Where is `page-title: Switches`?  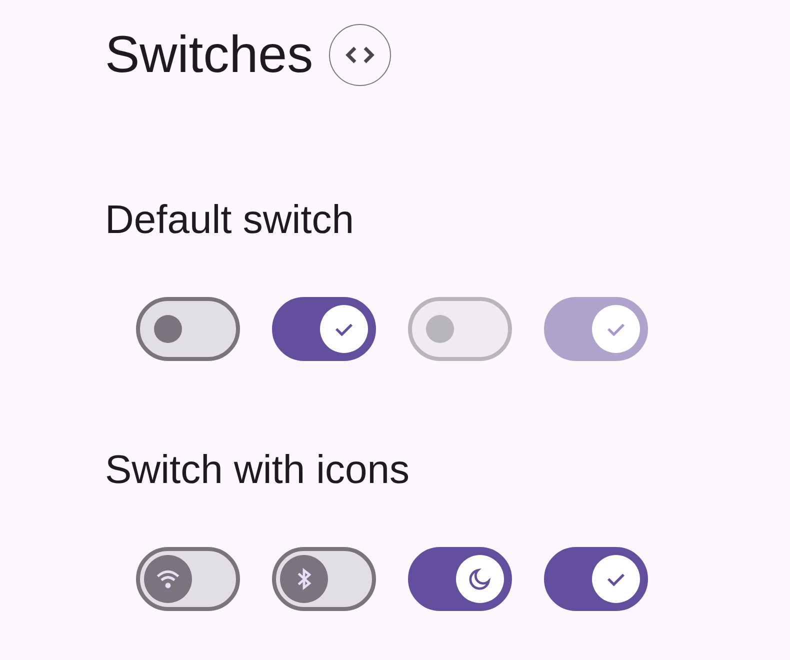
page-title: Switches is located at coordinates (209, 55).